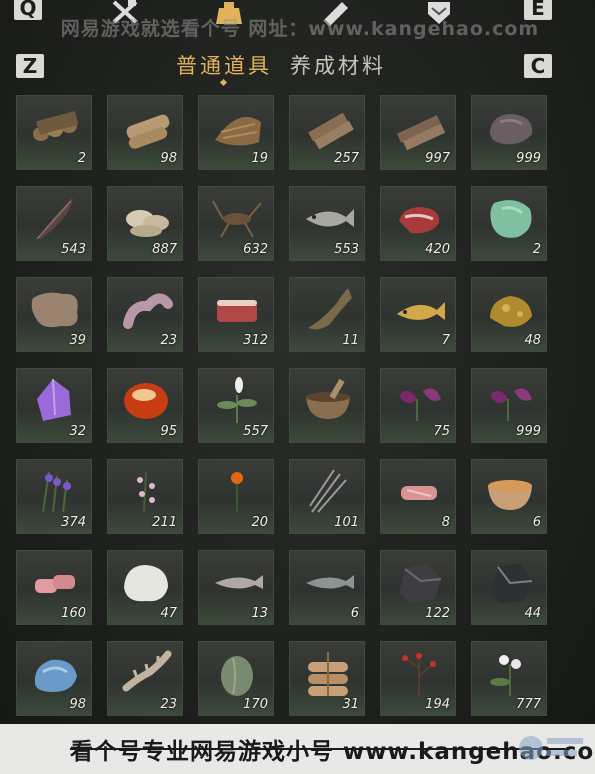  What do you see at coordinates (330, 218) in the screenshot?
I see `fish-icon` at bounding box center [330, 218].